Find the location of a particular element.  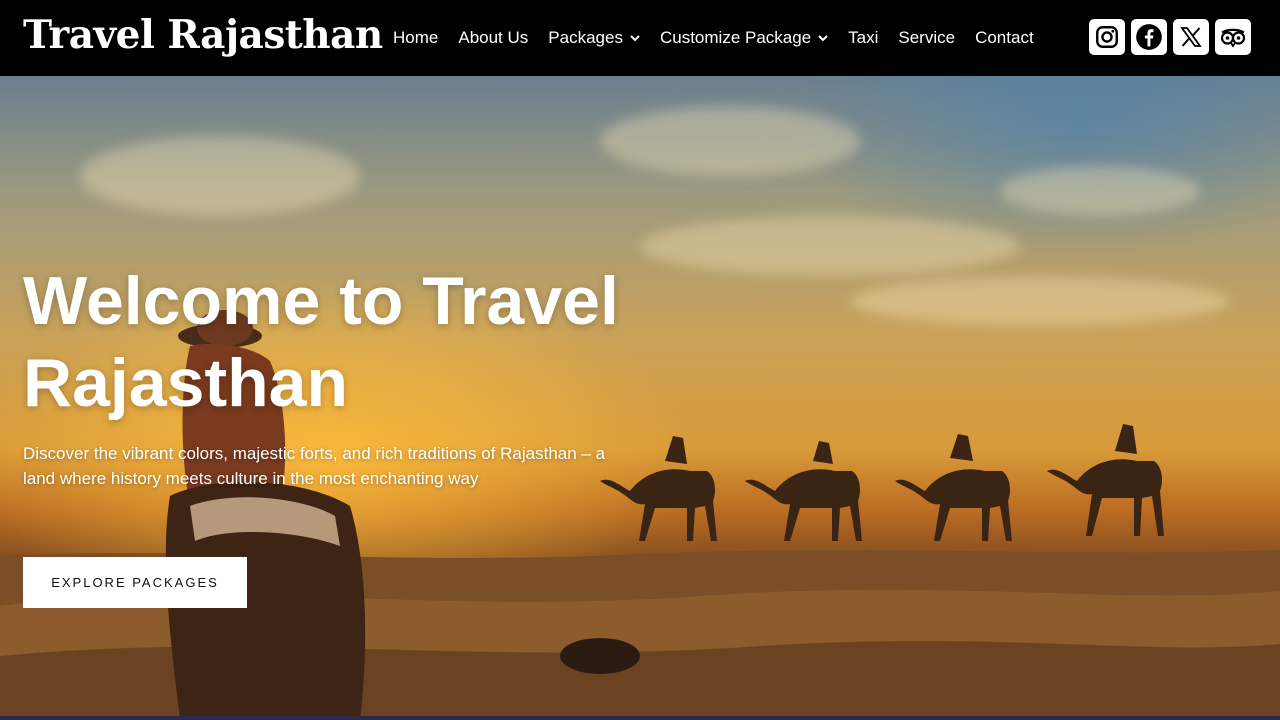

social-links is located at coordinates (1170, 37).